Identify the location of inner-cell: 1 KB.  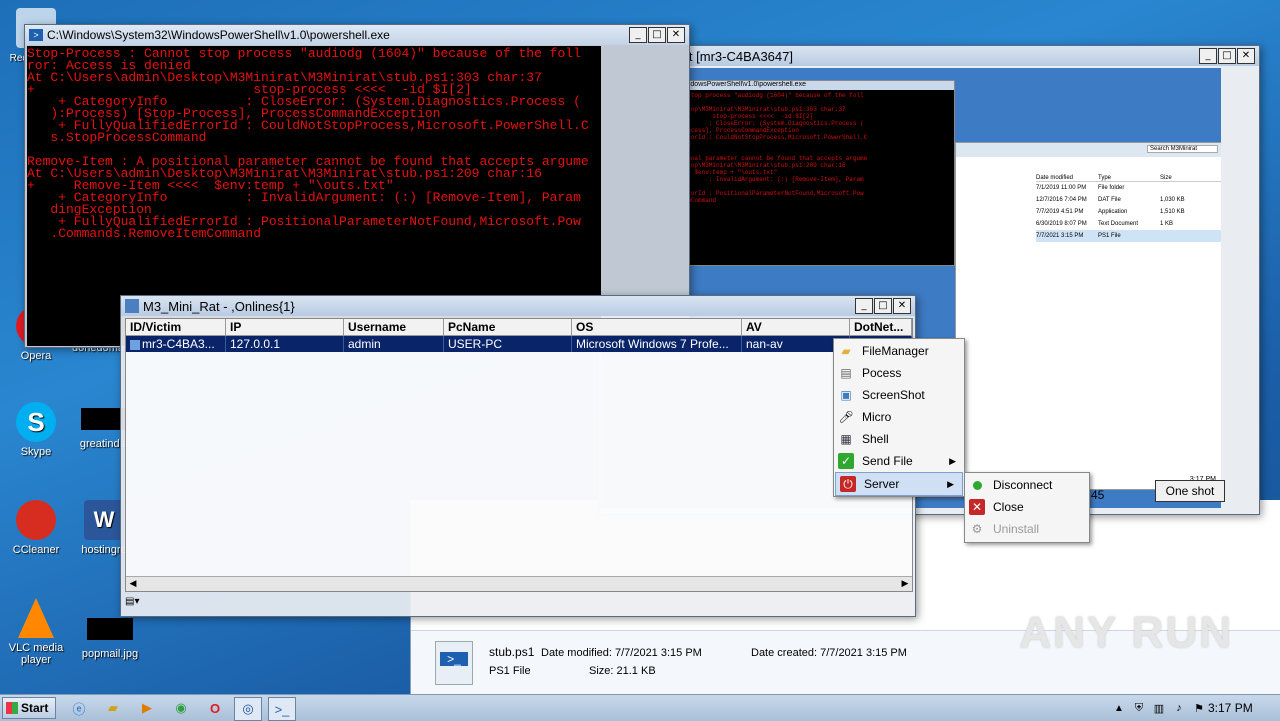
(1167, 224).